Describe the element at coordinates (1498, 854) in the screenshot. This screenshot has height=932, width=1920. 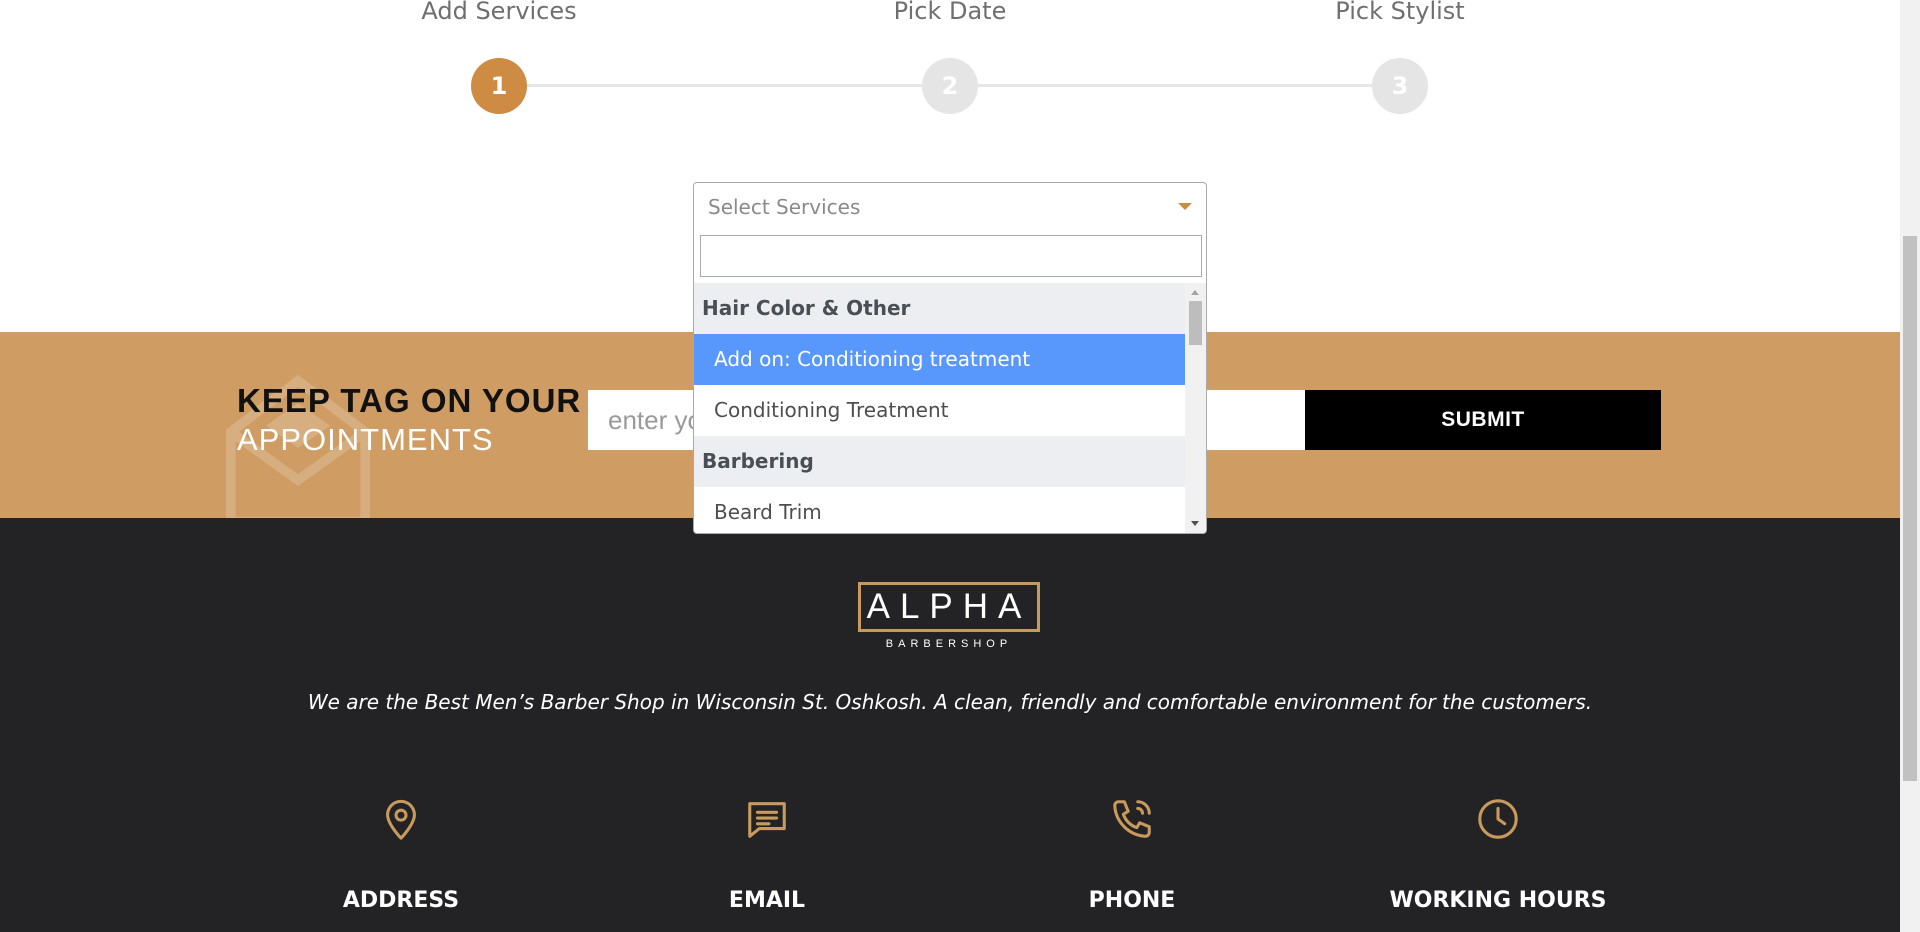
I see `info-working-hours: WORKING HOURS` at that location.